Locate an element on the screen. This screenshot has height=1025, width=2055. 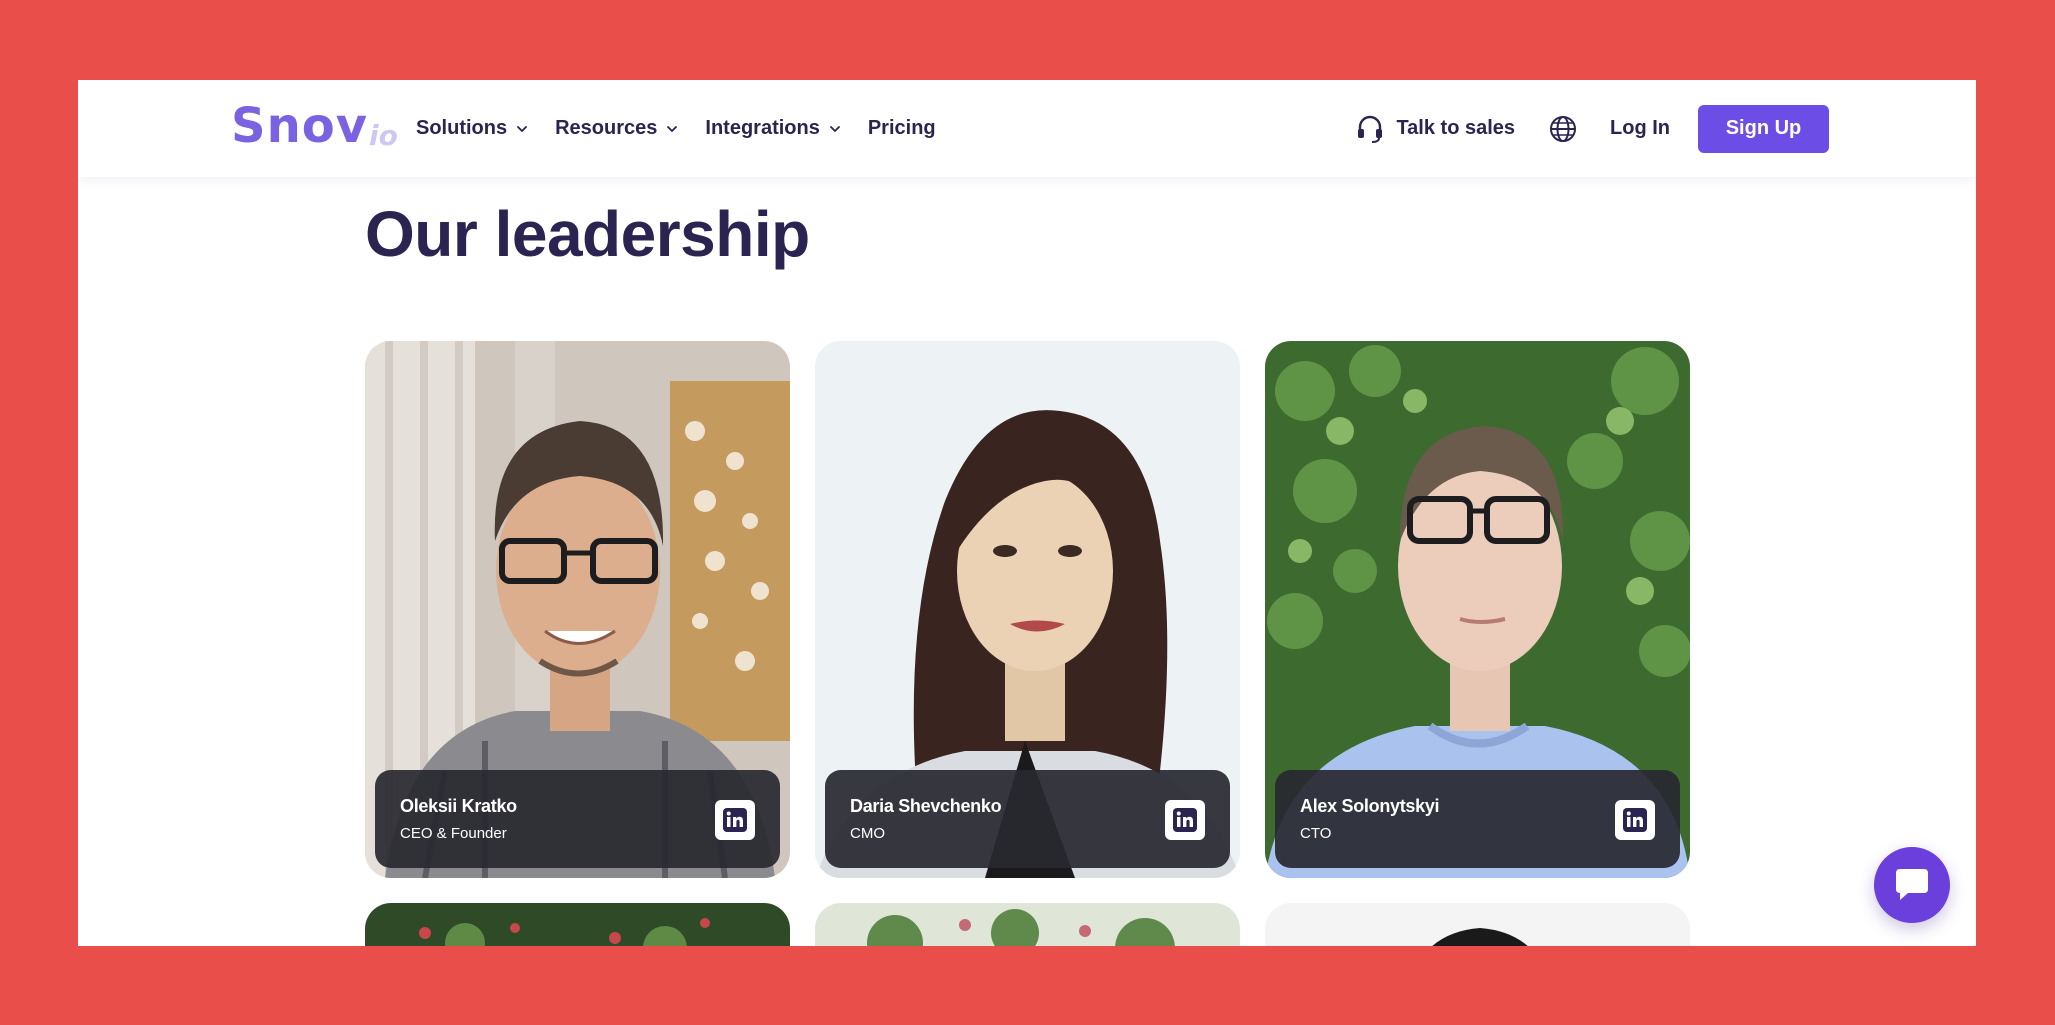
nav-integrations-label: Integrations is located at coordinates (762, 128).